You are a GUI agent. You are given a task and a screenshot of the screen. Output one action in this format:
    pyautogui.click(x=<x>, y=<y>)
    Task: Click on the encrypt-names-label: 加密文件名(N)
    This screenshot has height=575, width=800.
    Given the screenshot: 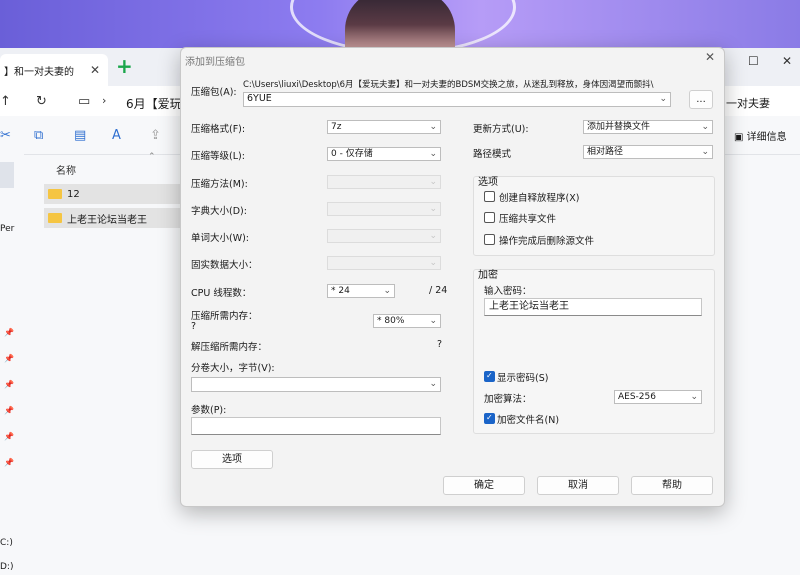 What is the action you would take?
    pyautogui.click(x=528, y=419)
    